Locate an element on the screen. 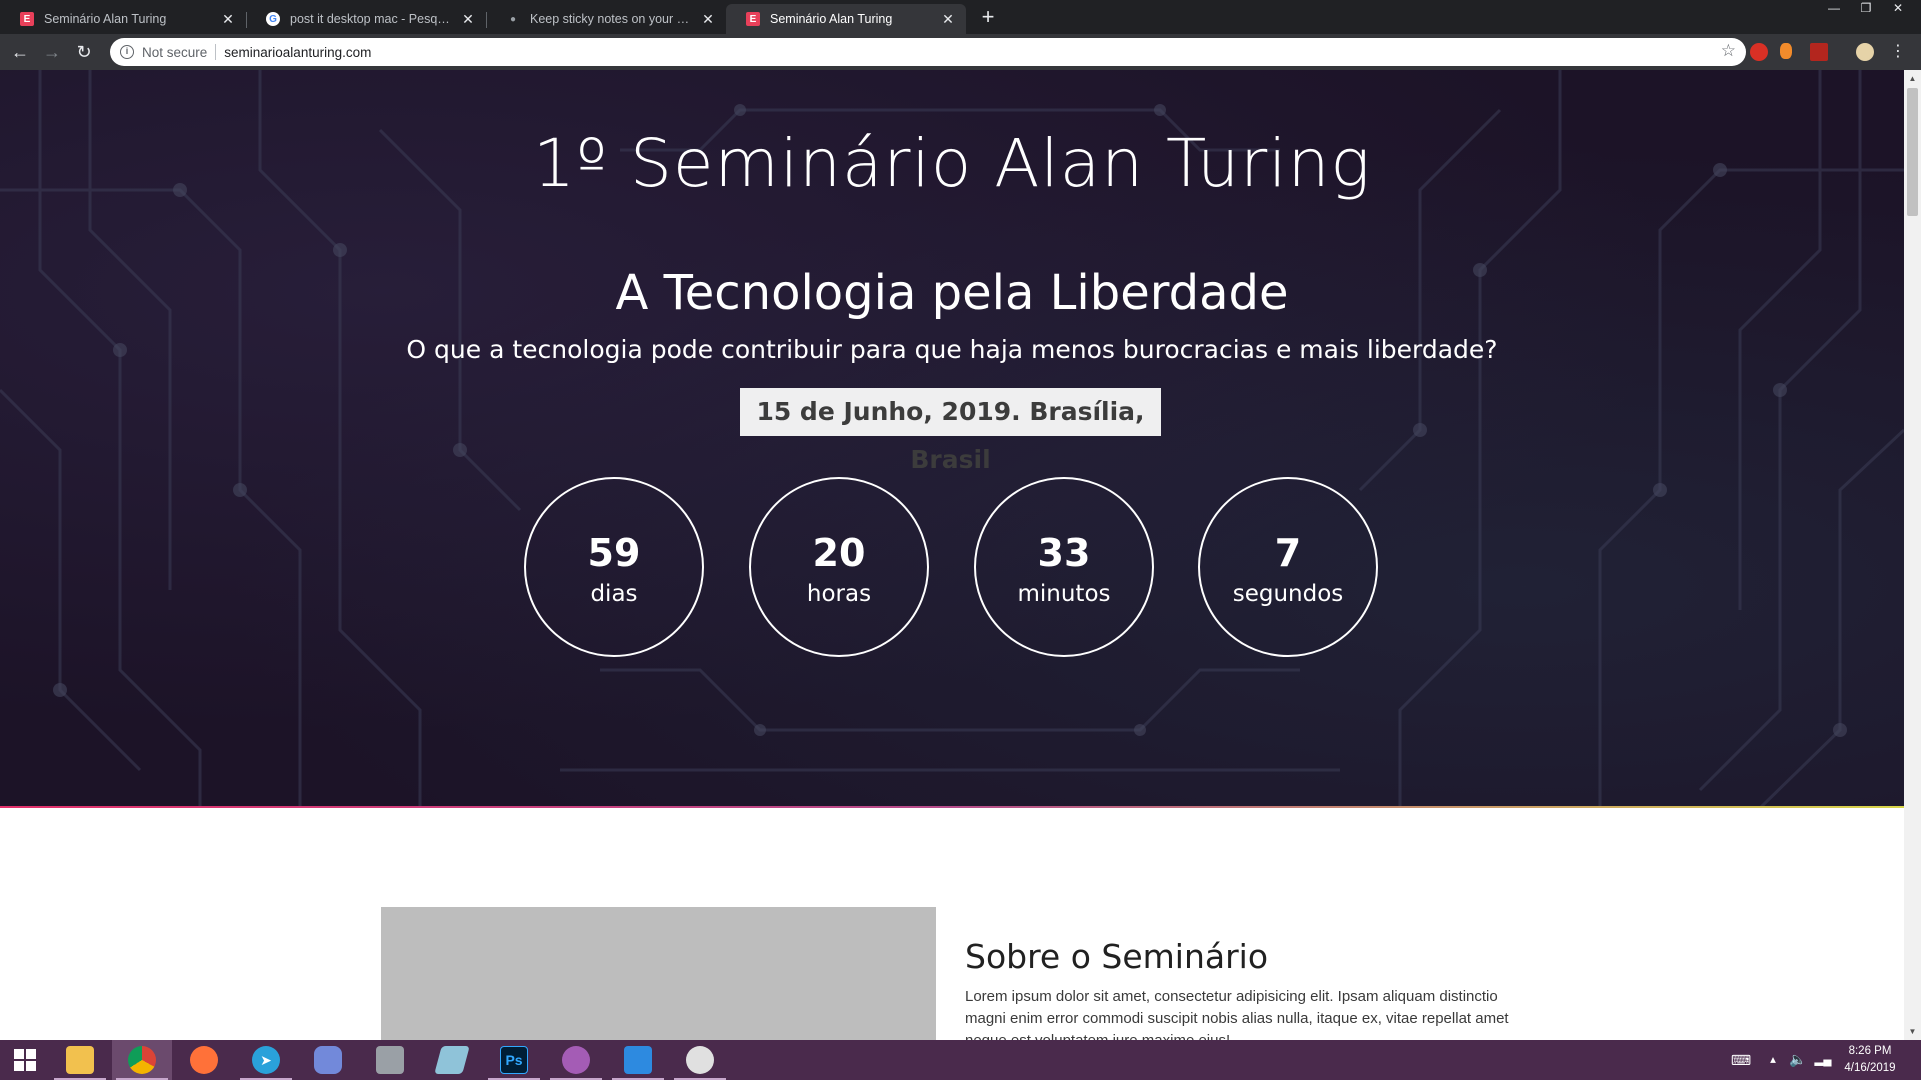 The height and width of the screenshot is (1080, 1921). volume-icon: 🔈 is located at coordinates (1798, 1059).